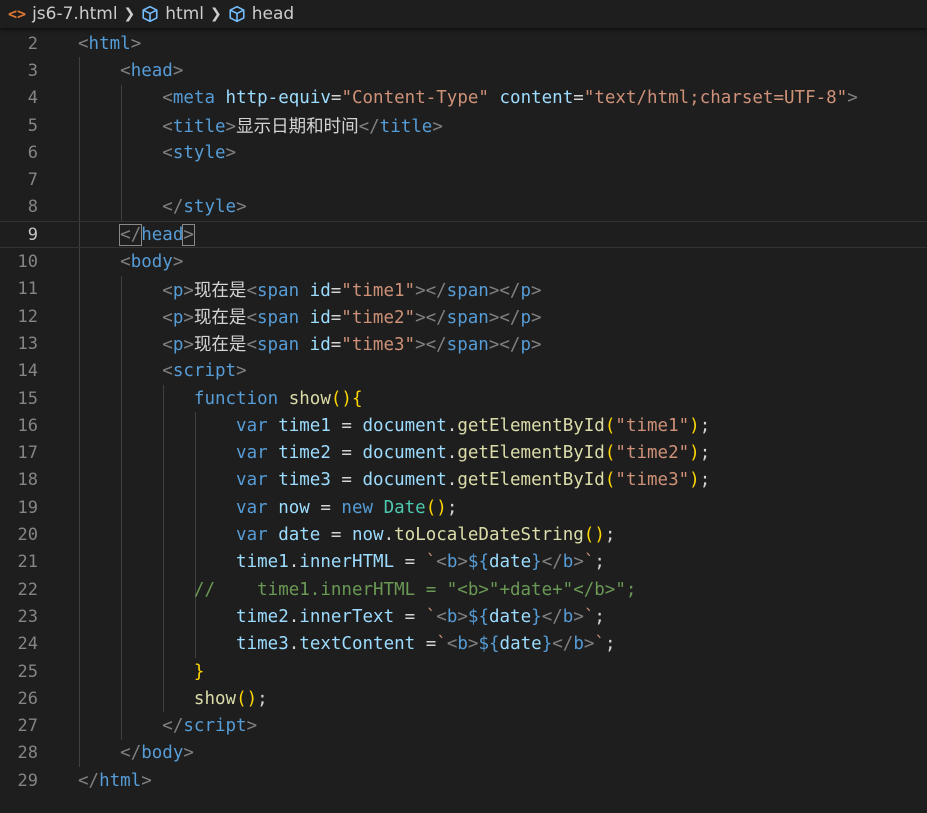 This screenshot has width=927, height=813. Describe the element at coordinates (463, 753) in the screenshot. I see `code-line: 28 </body>` at that location.